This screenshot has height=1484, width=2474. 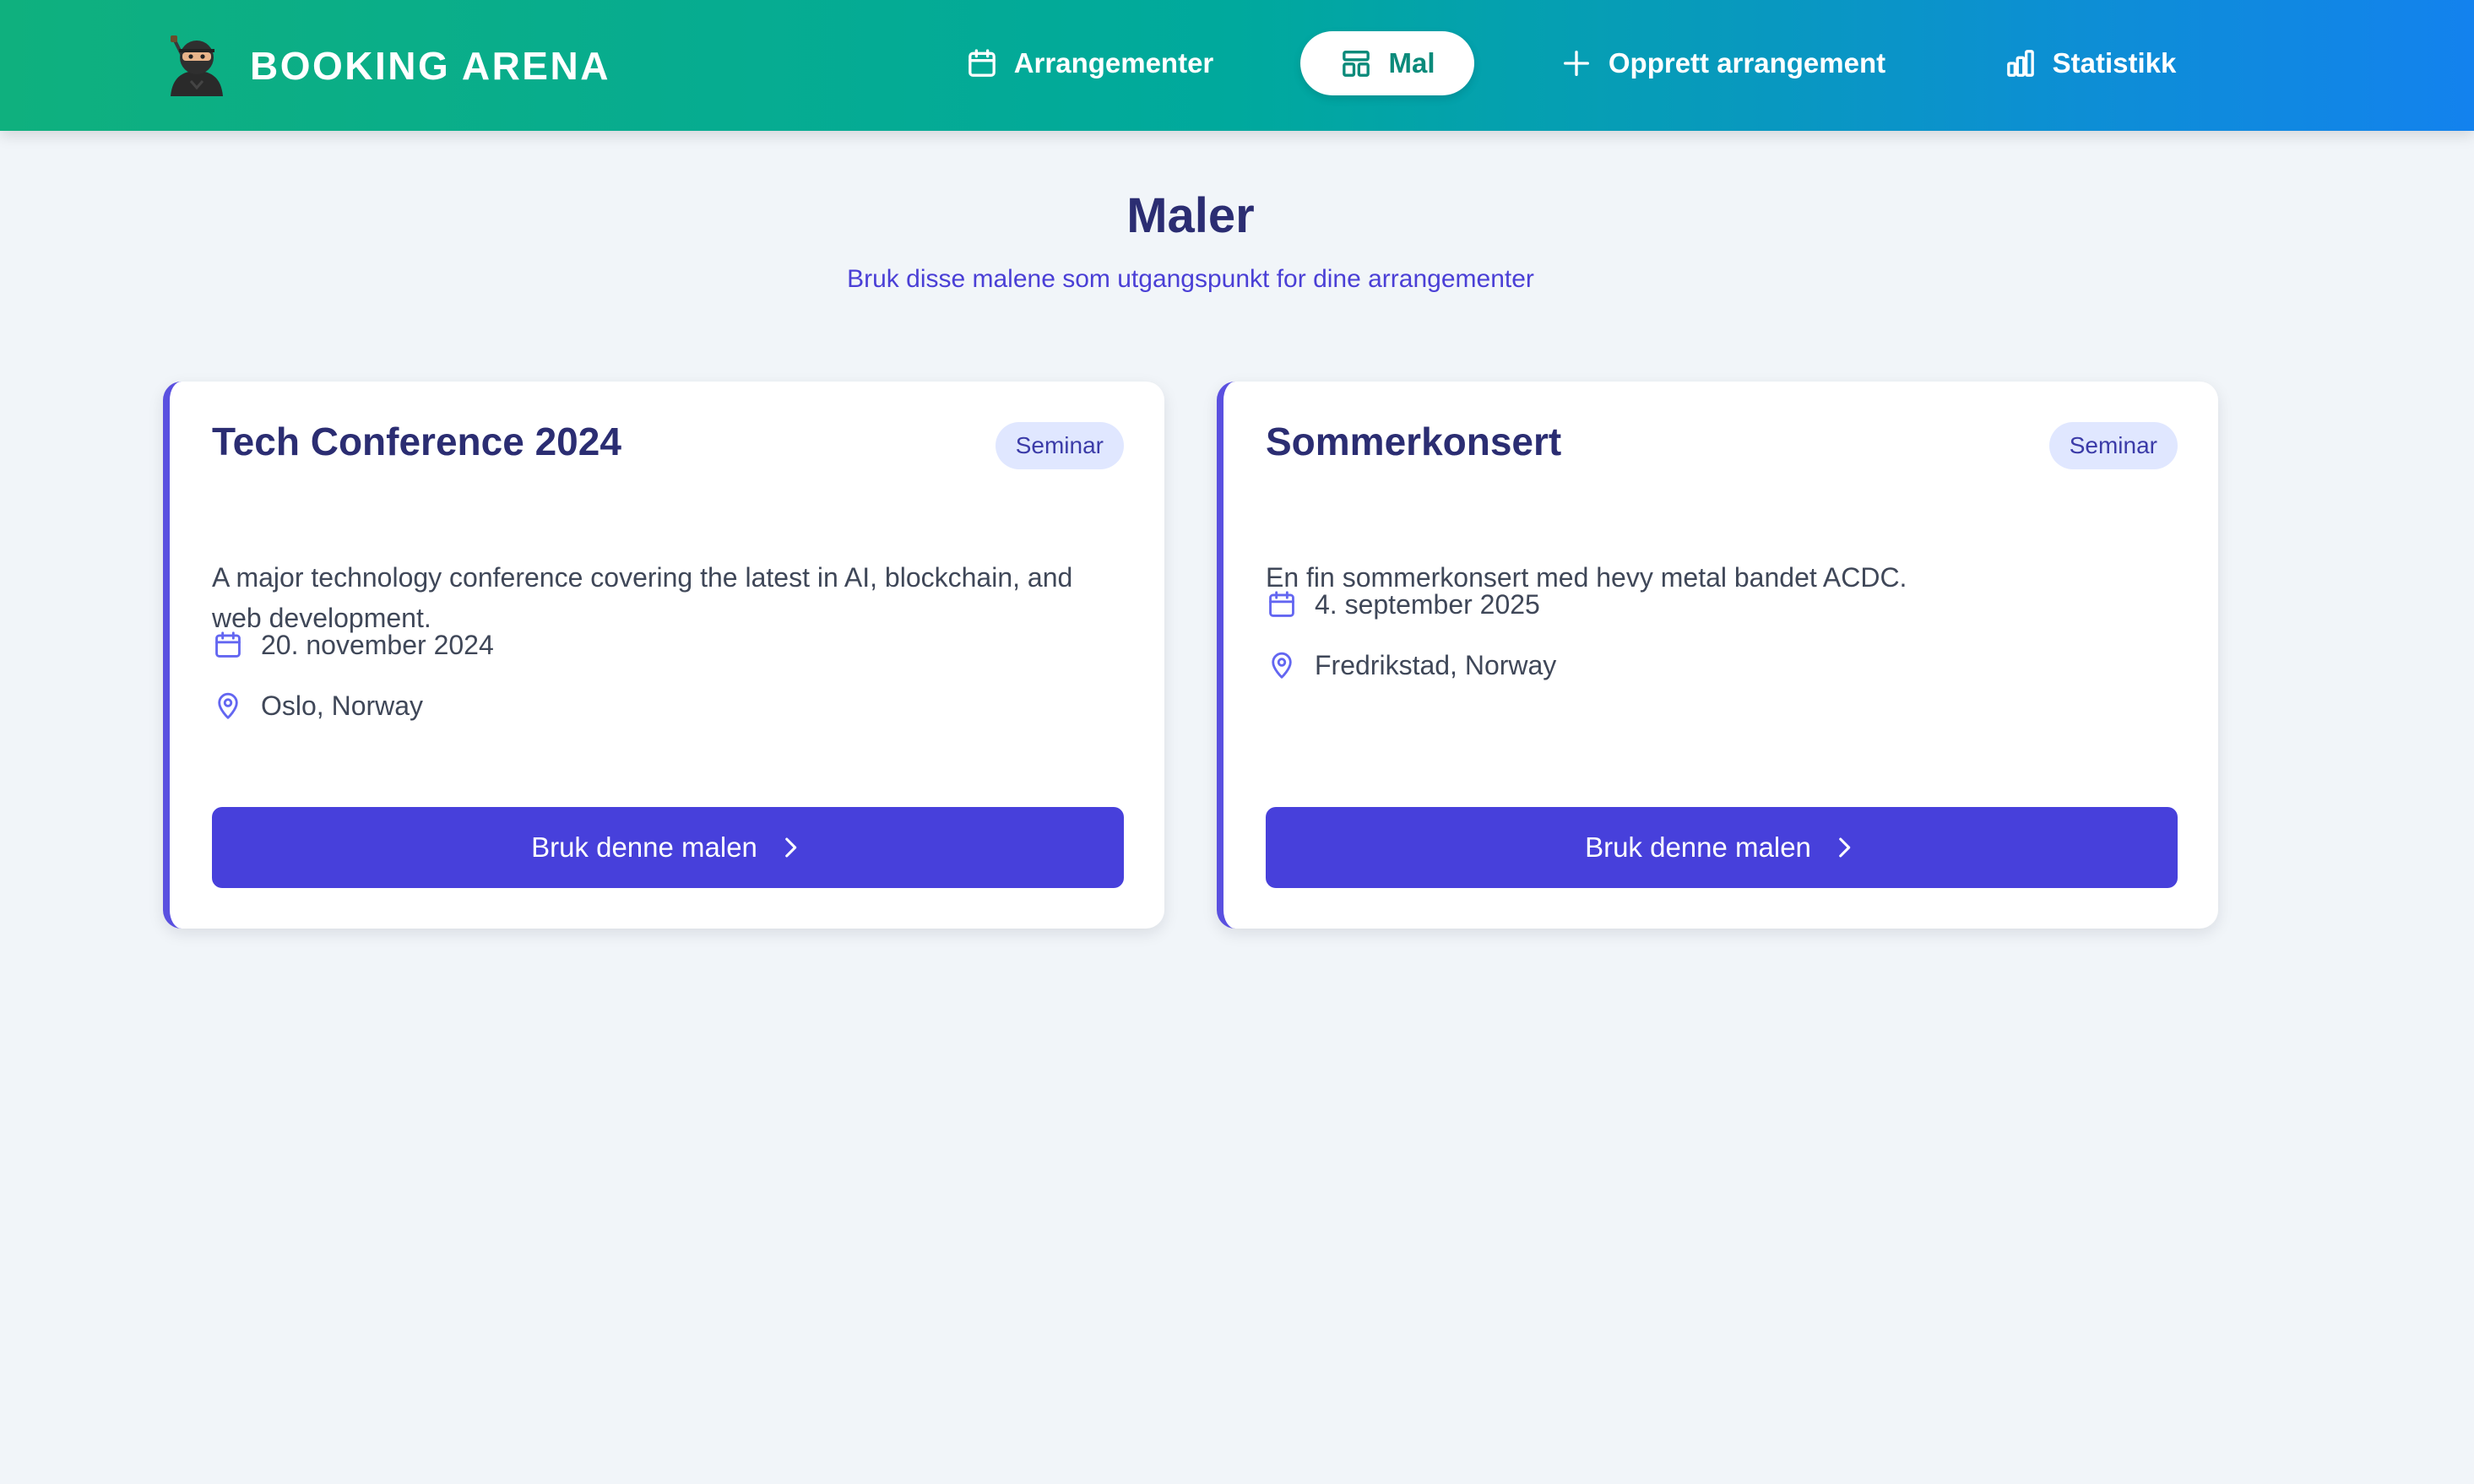 I want to click on location-row: Fredrikstad, Norway, so click(x=1411, y=665).